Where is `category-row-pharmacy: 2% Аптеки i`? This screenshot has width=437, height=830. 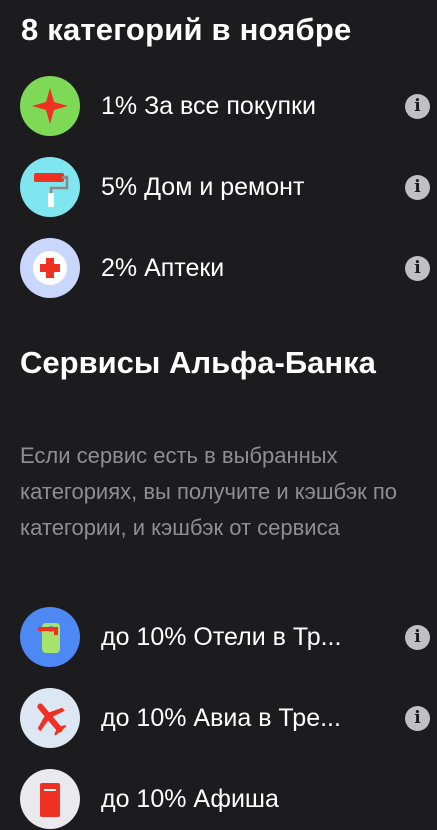 category-row-pharmacy: 2% Аптеки i is located at coordinates (218, 268).